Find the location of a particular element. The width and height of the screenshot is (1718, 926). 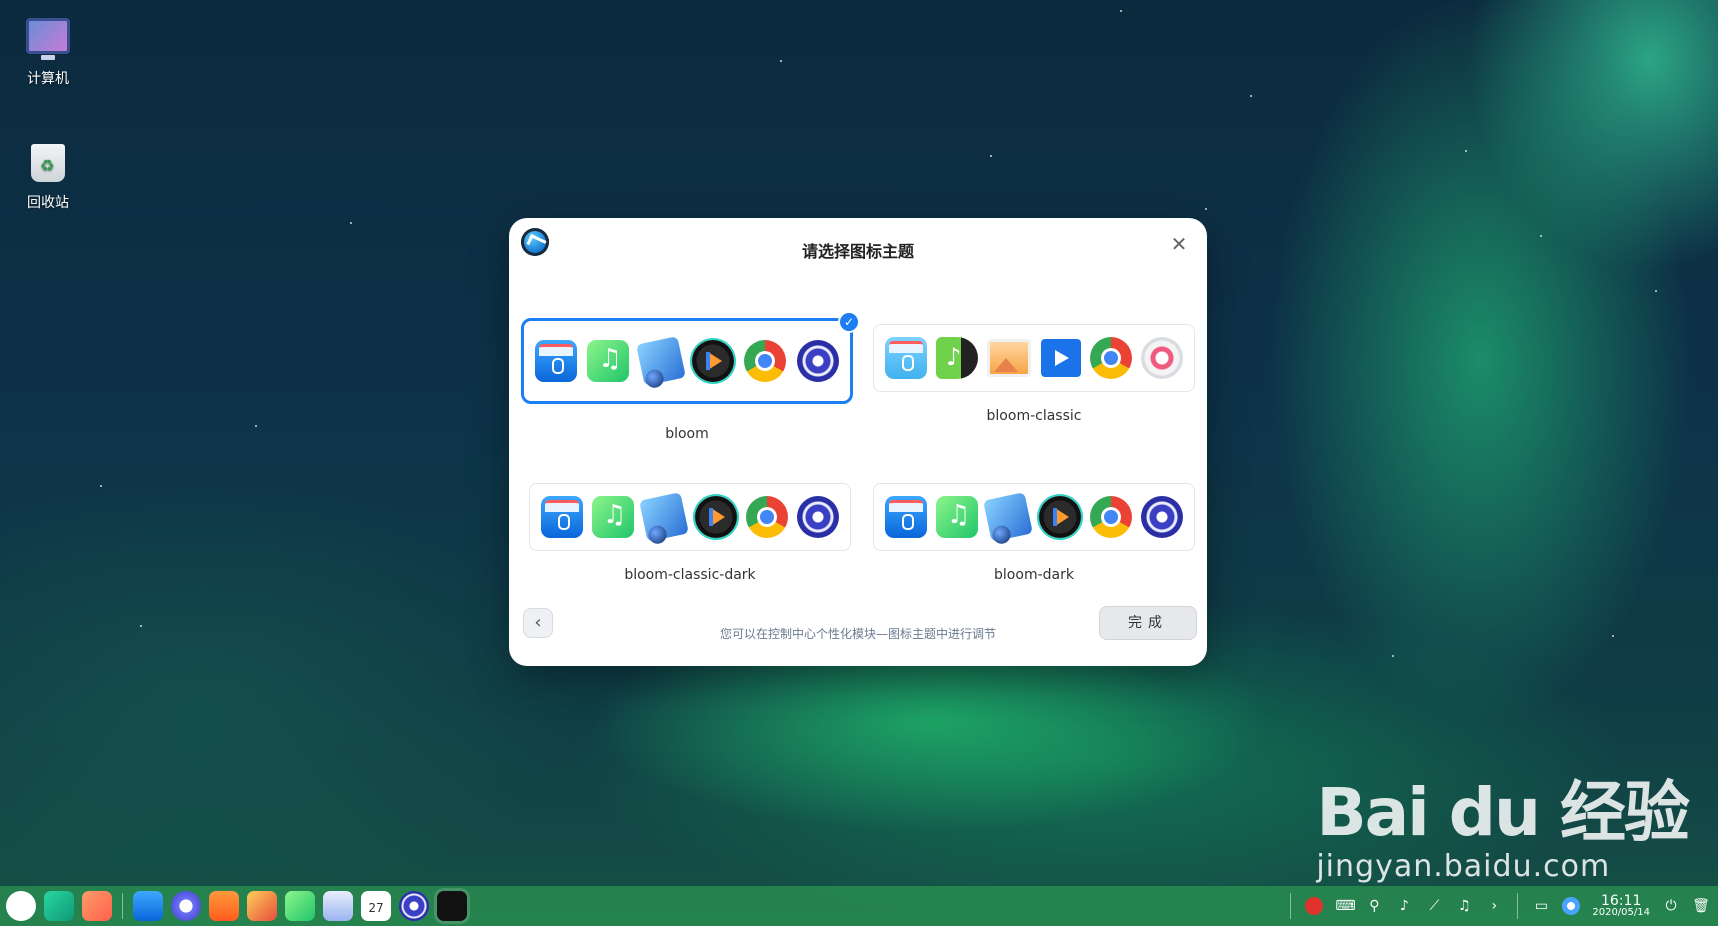

trash-icon: ♻ is located at coordinates (48, 163).